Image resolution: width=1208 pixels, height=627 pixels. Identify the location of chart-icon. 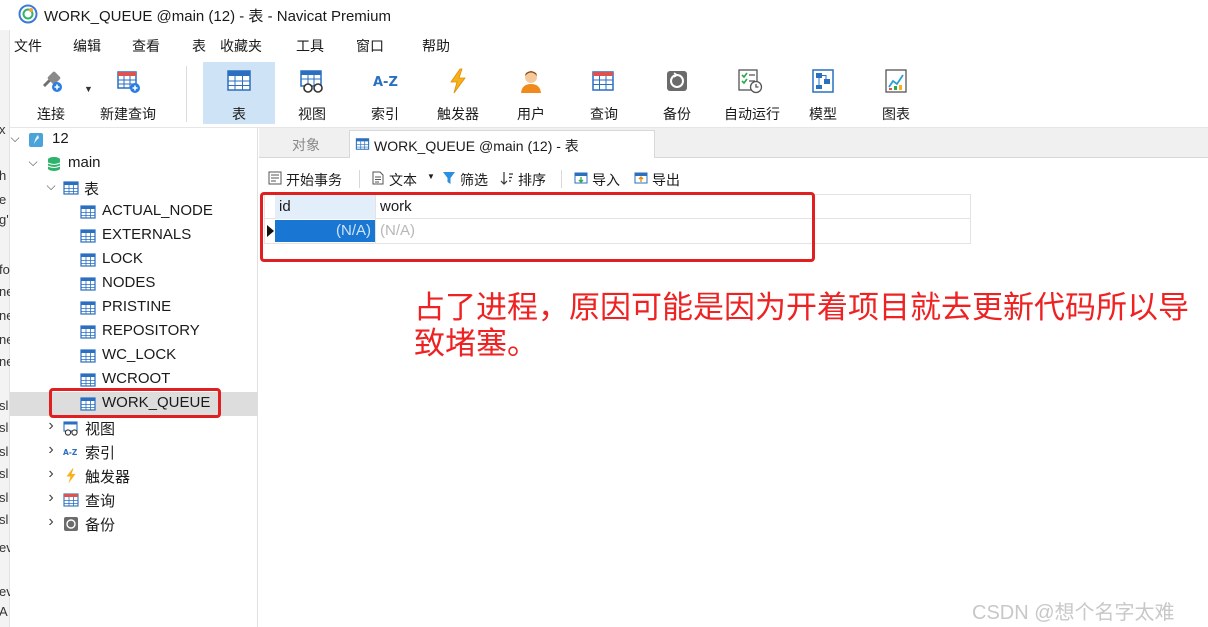
(896, 81).